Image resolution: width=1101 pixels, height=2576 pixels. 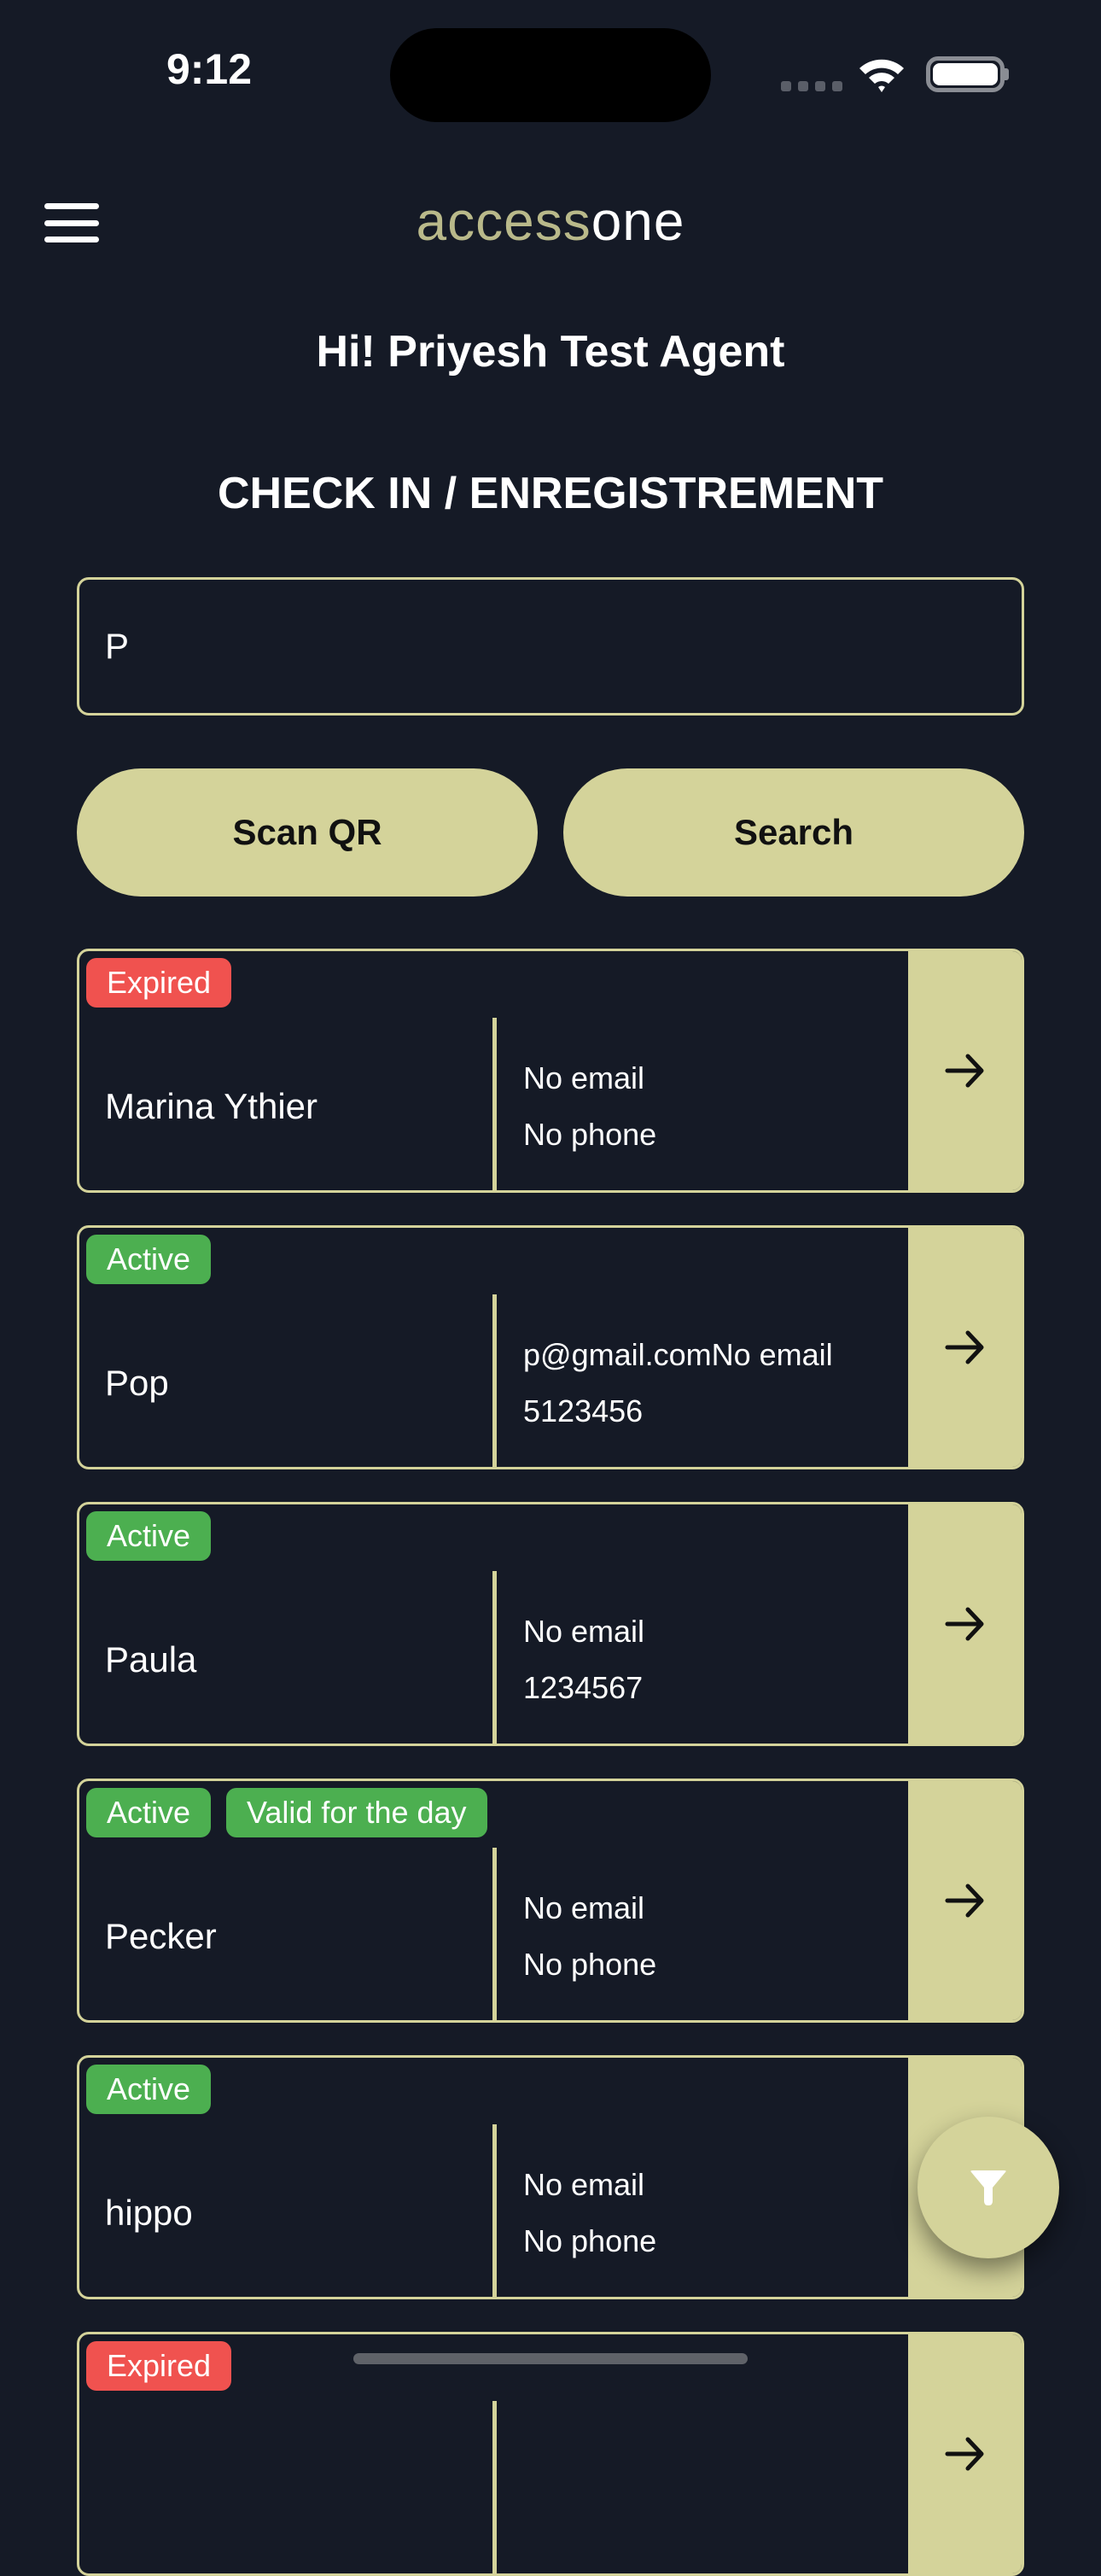 I want to click on member-card: Active Pop p@gmail.comNo email 5123456, so click(x=550, y=1347).